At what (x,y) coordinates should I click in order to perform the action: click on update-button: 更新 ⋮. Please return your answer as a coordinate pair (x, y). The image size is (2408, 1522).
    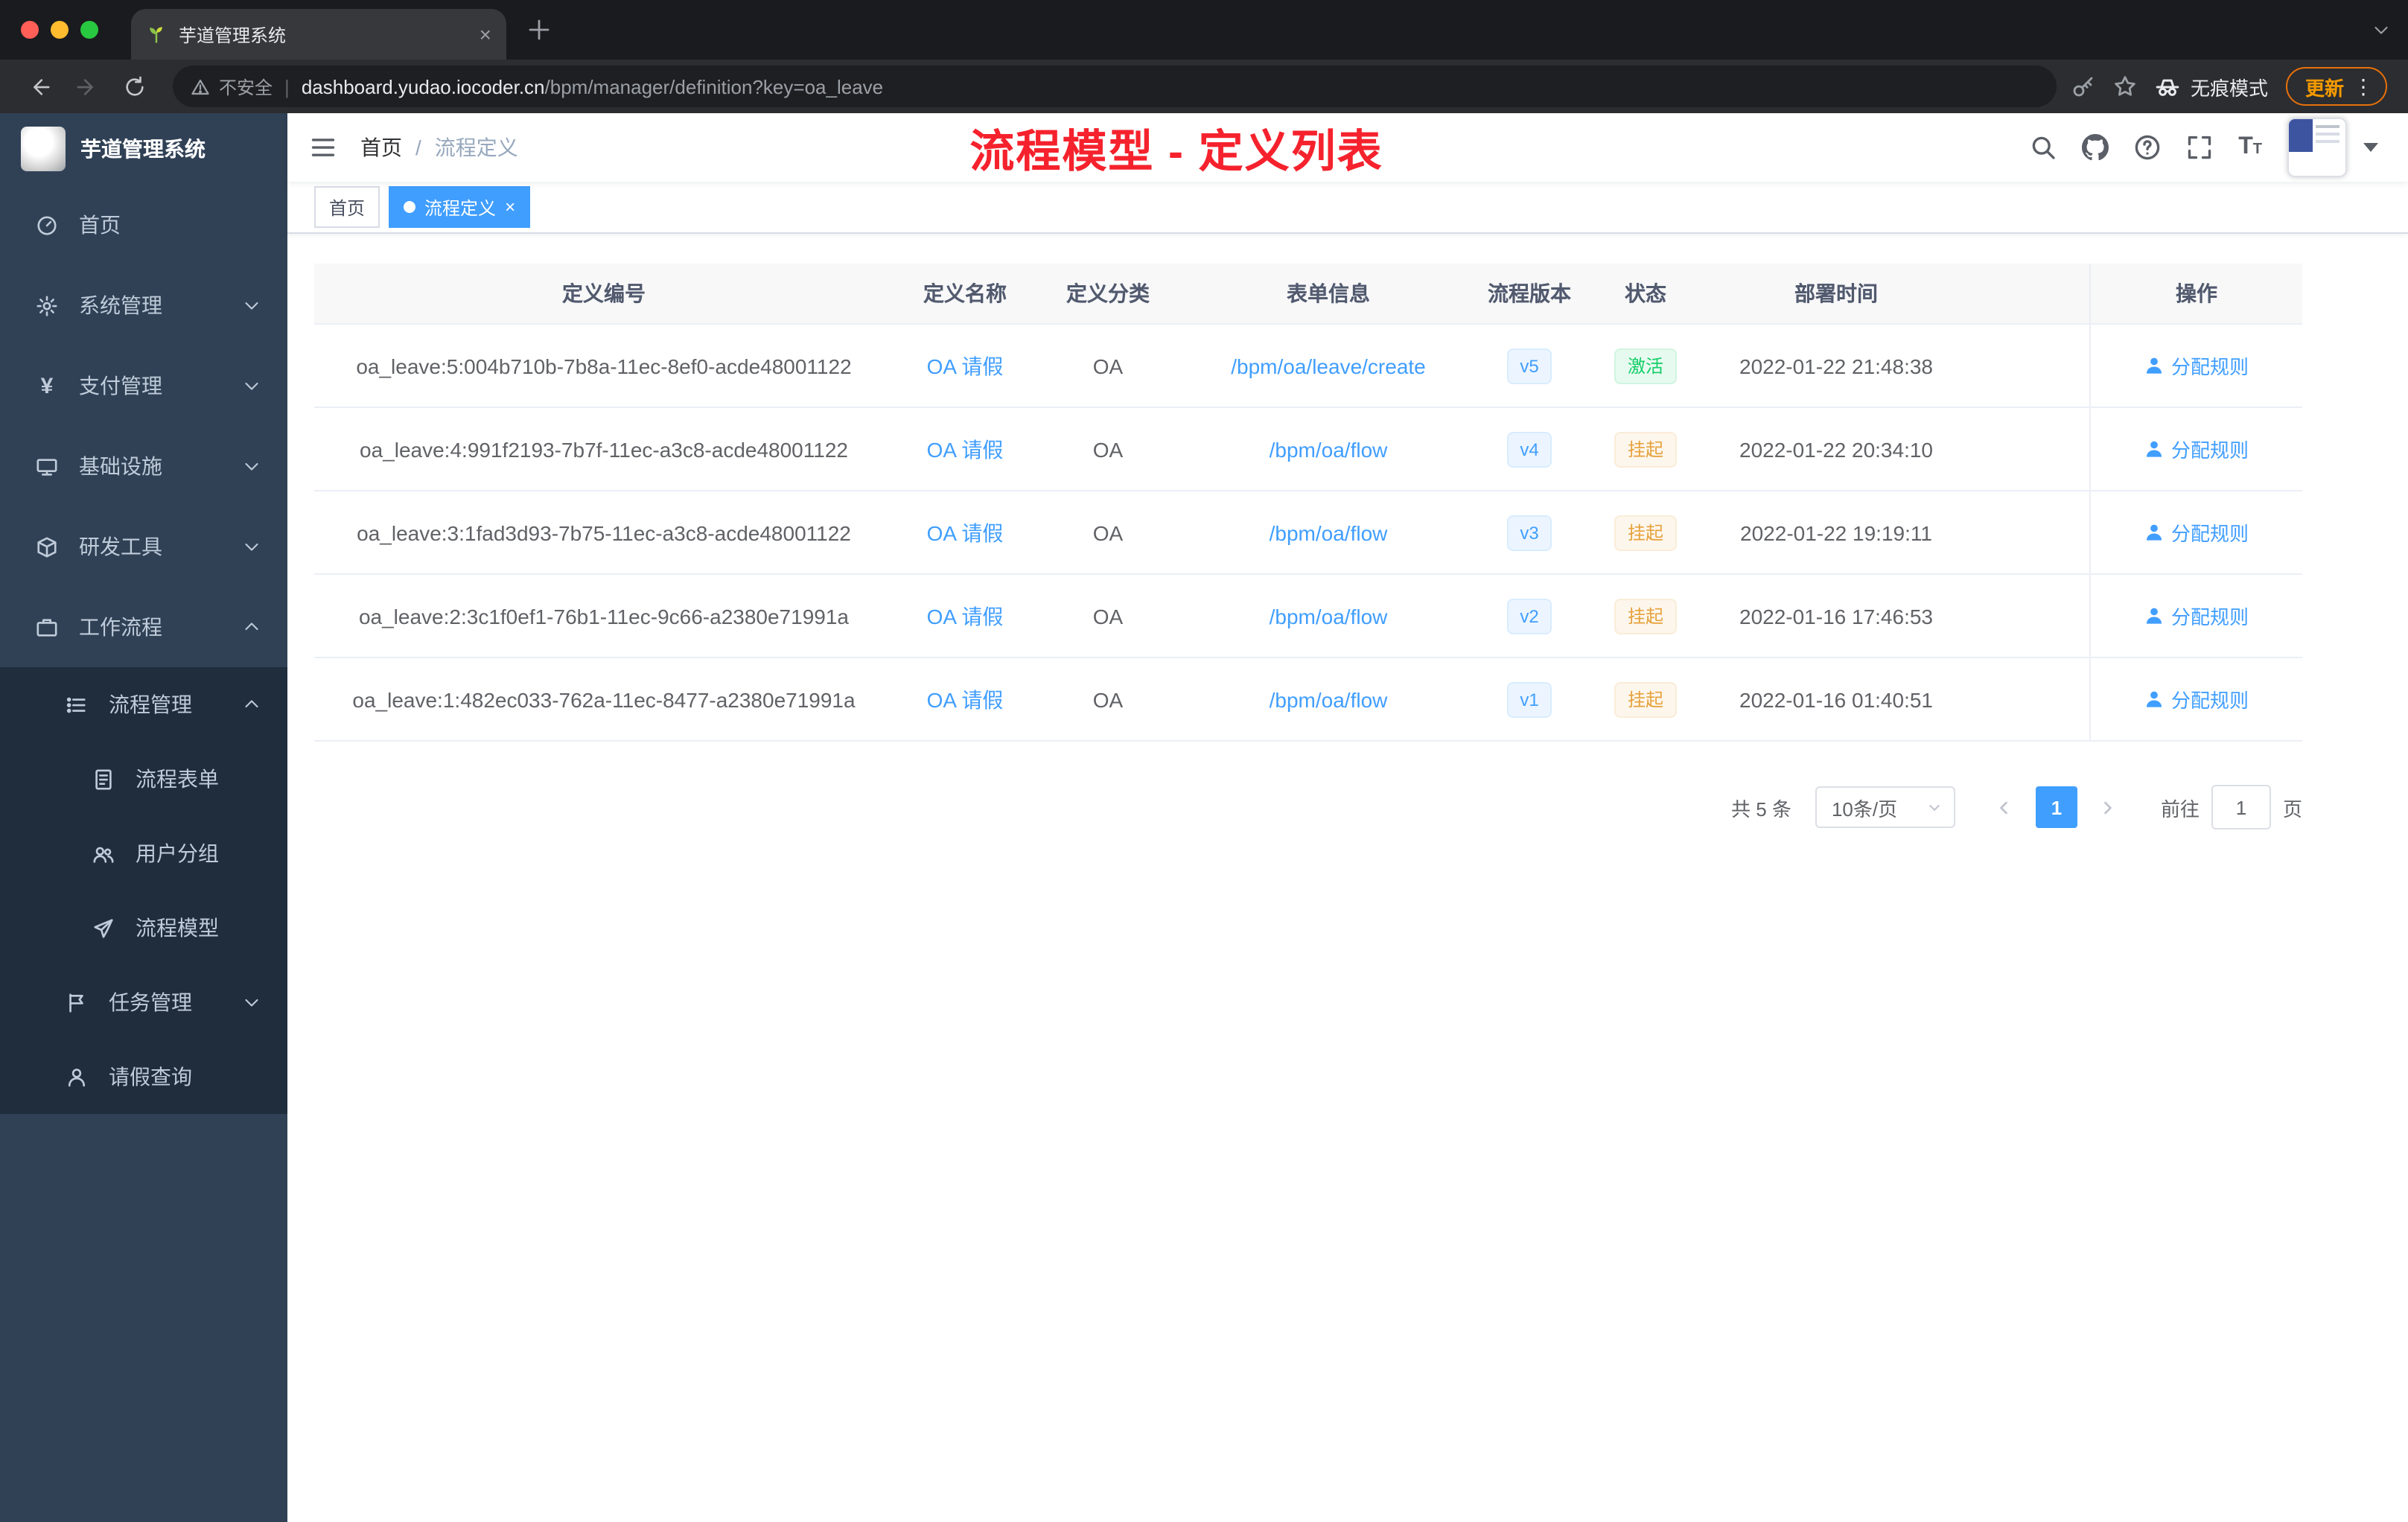
    Looking at the image, I should click on (2336, 86).